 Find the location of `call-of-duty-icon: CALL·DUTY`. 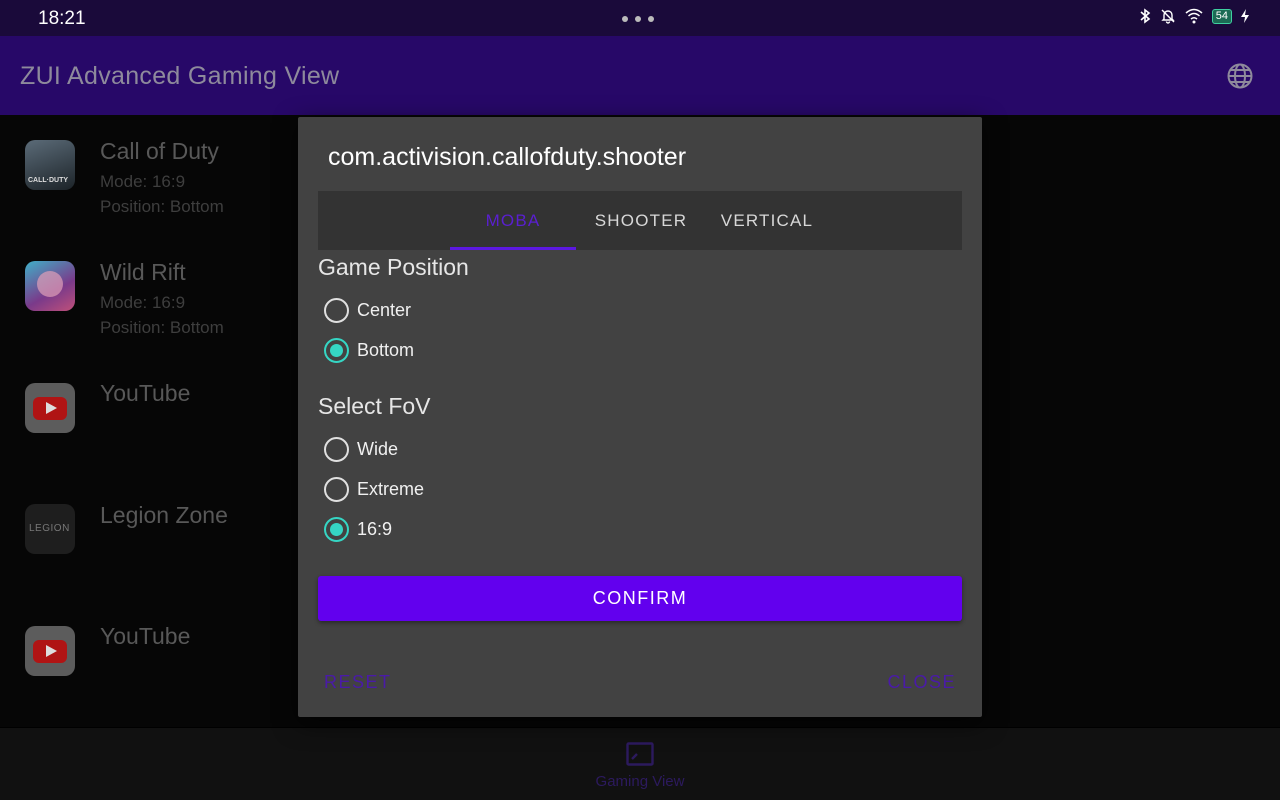

call-of-duty-icon: CALL·DUTY is located at coordinates (50, 165).